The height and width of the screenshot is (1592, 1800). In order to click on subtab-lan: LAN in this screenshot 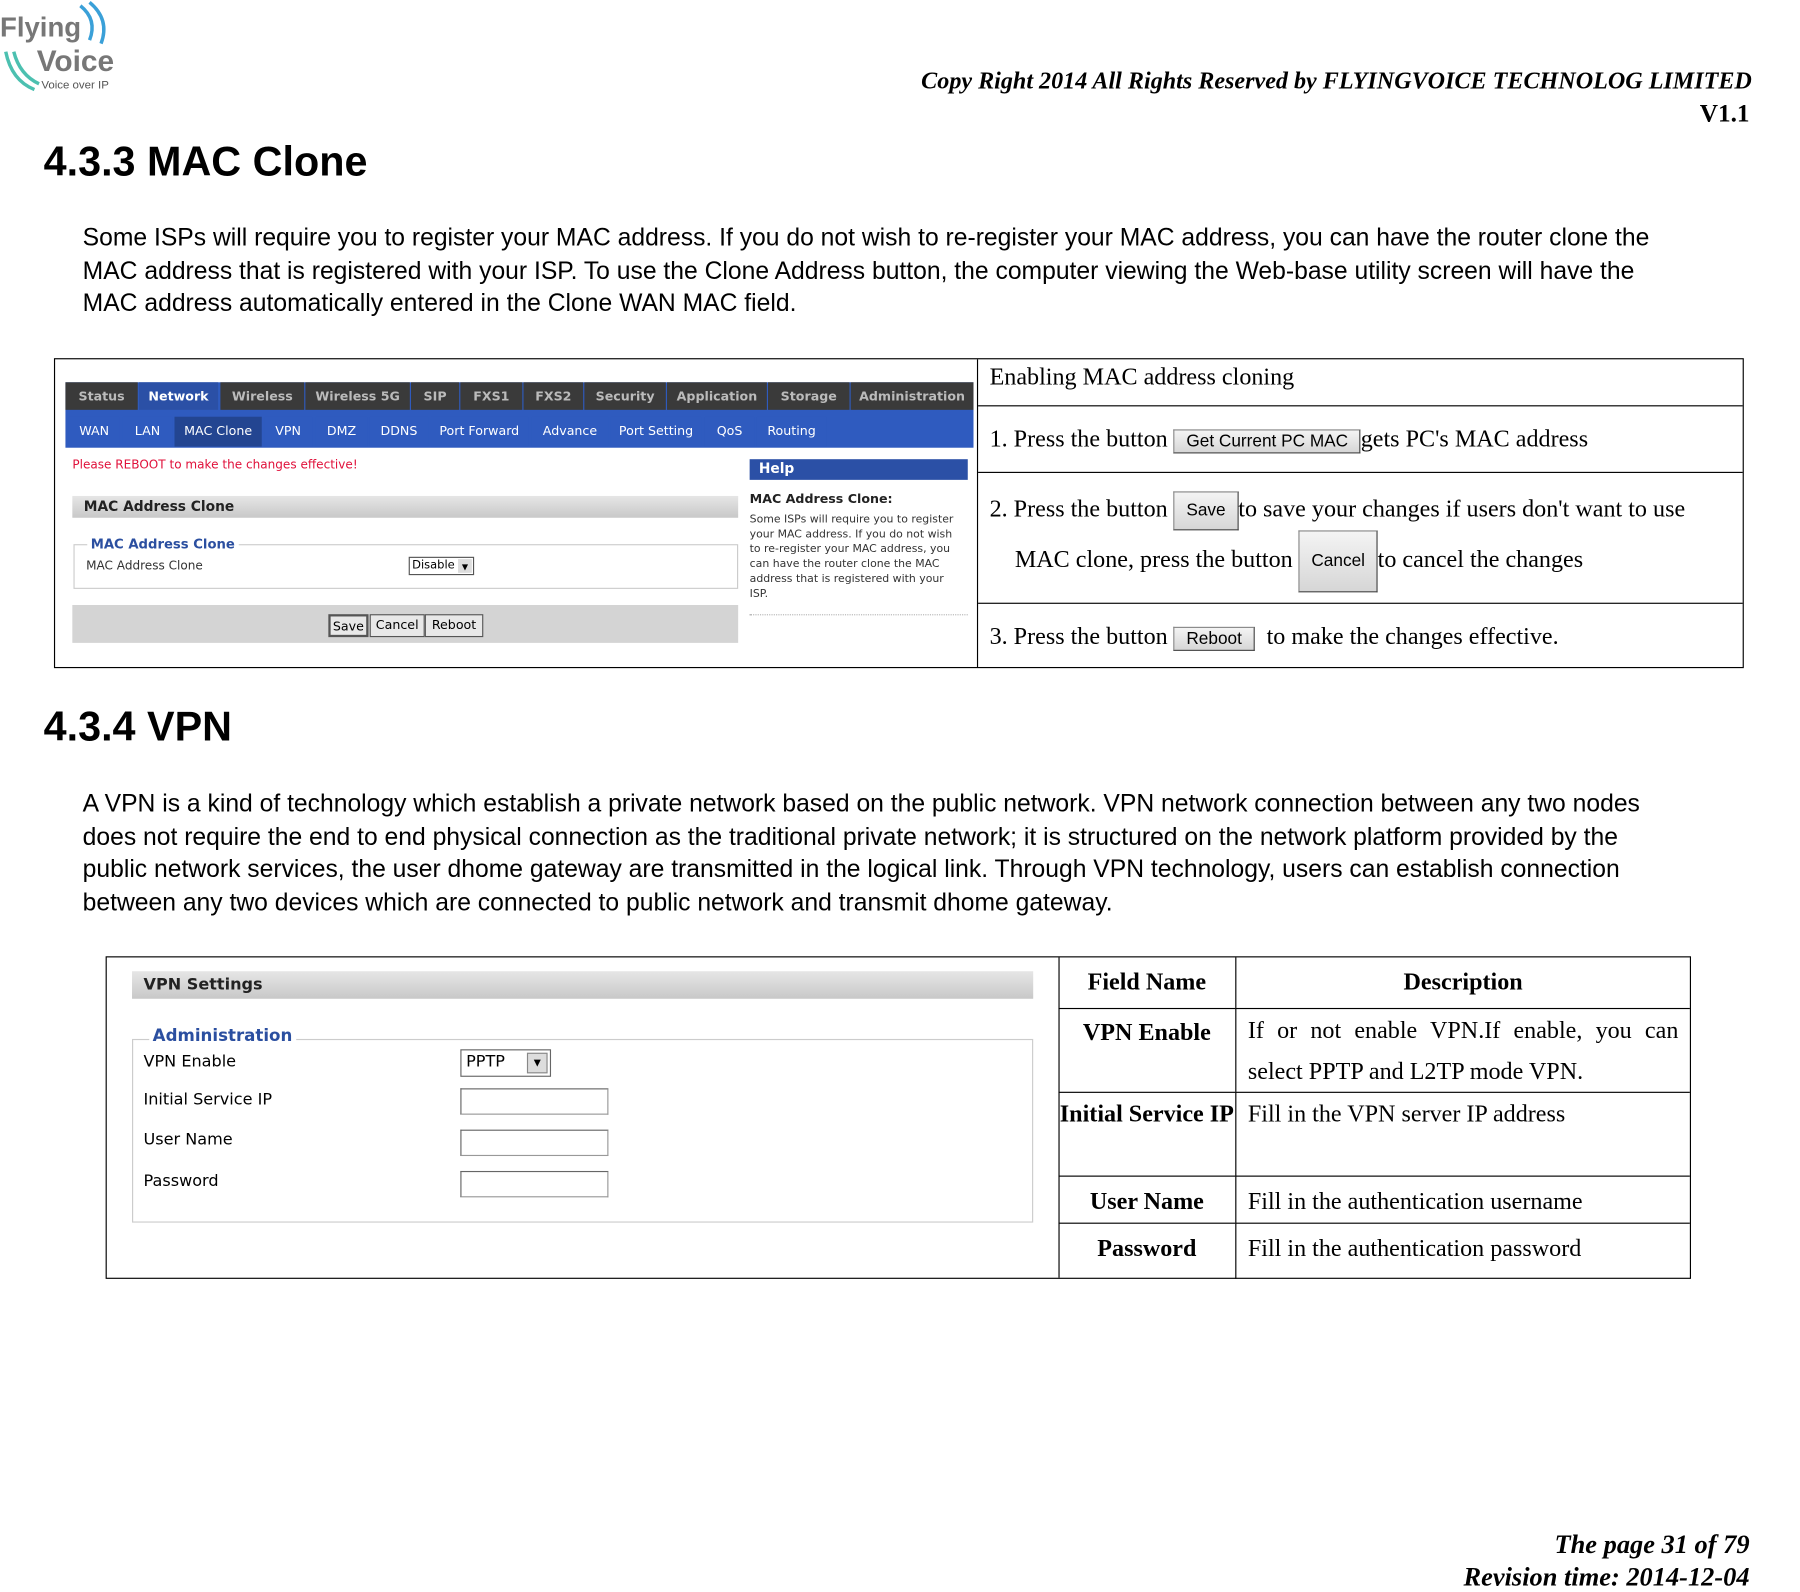, I will do `click(147, 431)`.